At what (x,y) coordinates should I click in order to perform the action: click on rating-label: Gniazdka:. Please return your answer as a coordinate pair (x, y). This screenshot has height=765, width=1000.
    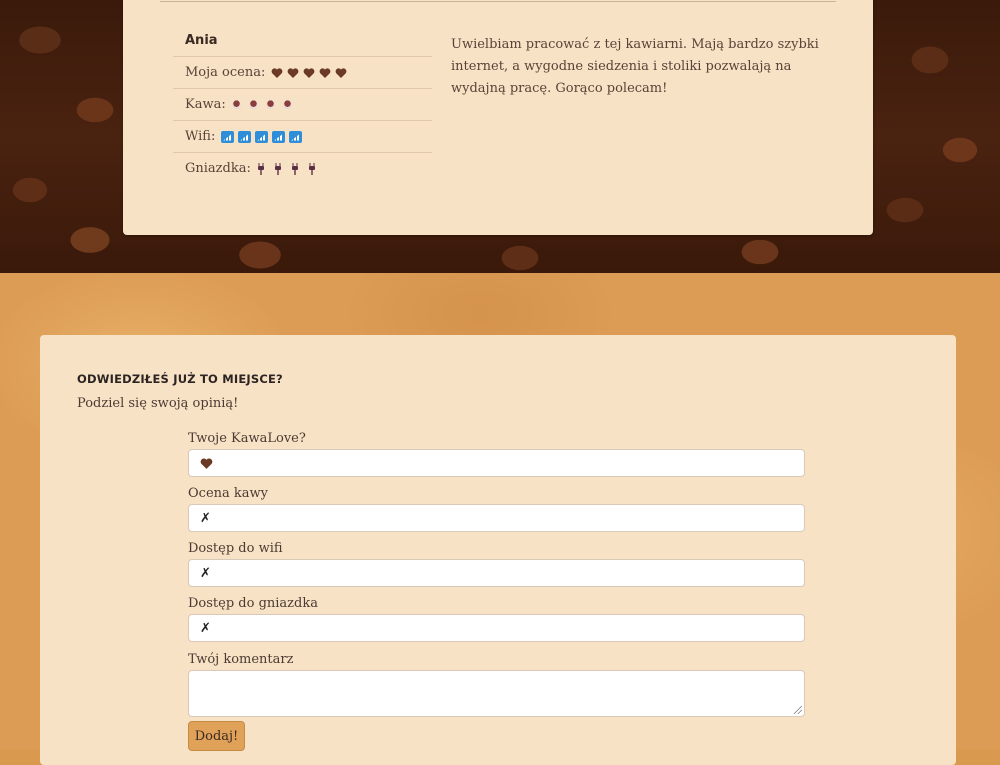
    Looking at the image, I should click on (218, 168).